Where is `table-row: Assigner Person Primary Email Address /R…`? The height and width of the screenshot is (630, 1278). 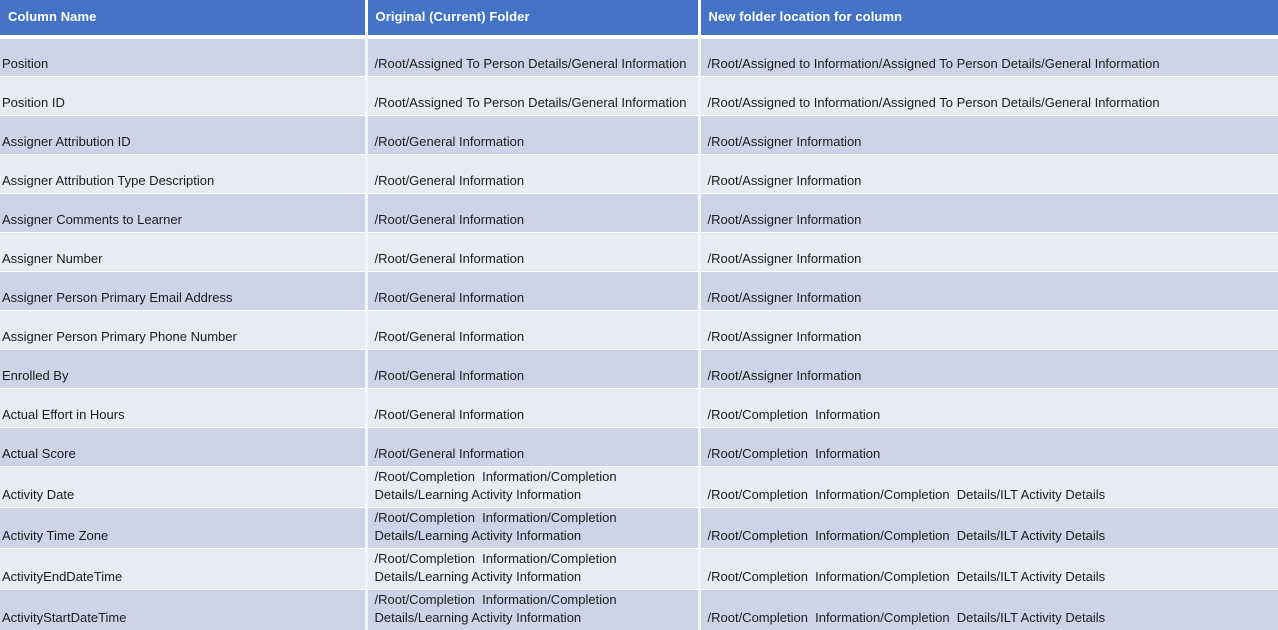 table-row: Assigner Person Primary Email Address /R… is located at coordinates (639, 290).